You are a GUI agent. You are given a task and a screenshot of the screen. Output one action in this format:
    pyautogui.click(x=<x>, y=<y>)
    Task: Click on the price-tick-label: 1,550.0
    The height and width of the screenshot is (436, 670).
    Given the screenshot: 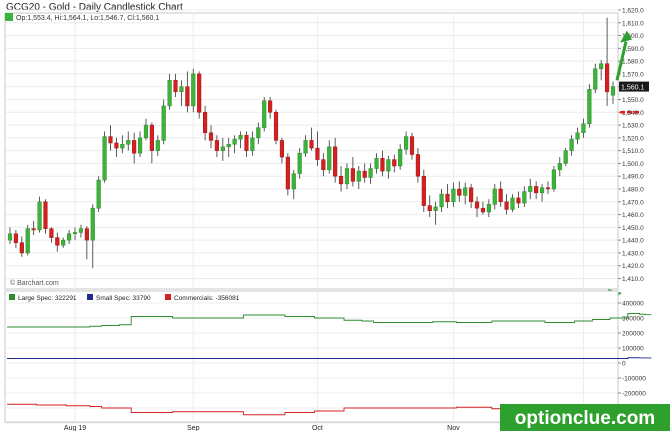 What is the action you would take?
    pyautogui.click(x=633, y=100)
    